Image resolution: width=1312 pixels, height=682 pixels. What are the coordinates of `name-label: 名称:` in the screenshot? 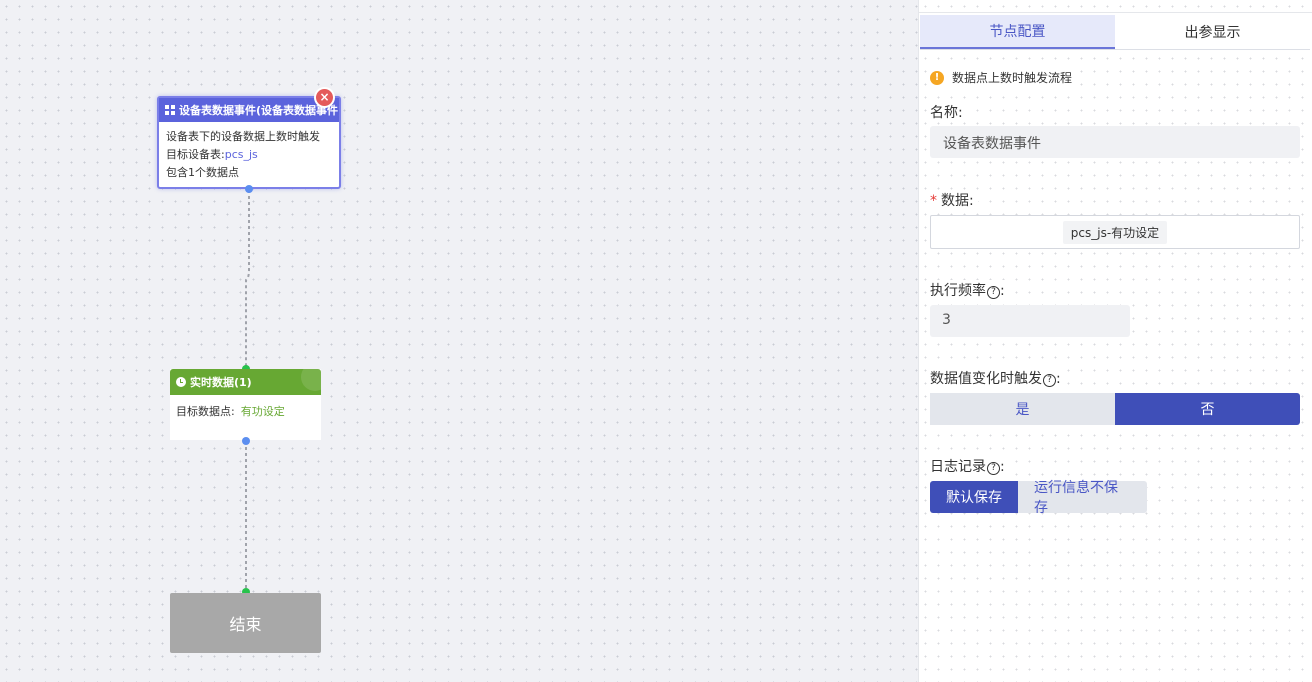 It's located at (948, 112).